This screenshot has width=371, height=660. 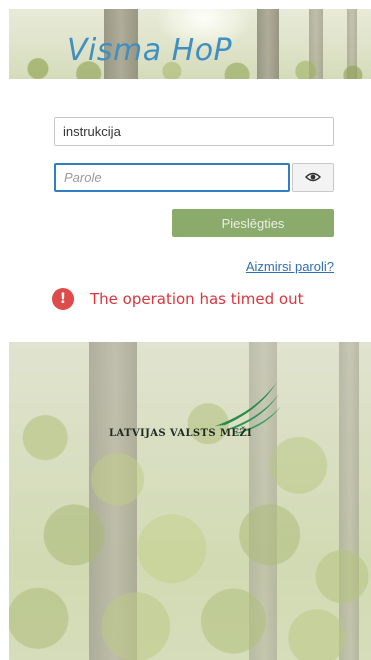 I want to click on exclamation-icon: !, so click(x=63, y=299).